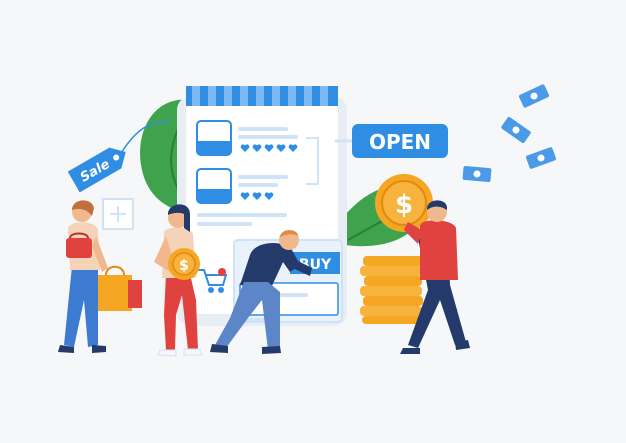 The image size is (626, 443). I want to click on open-sign: OPEN, so click(391, 141).